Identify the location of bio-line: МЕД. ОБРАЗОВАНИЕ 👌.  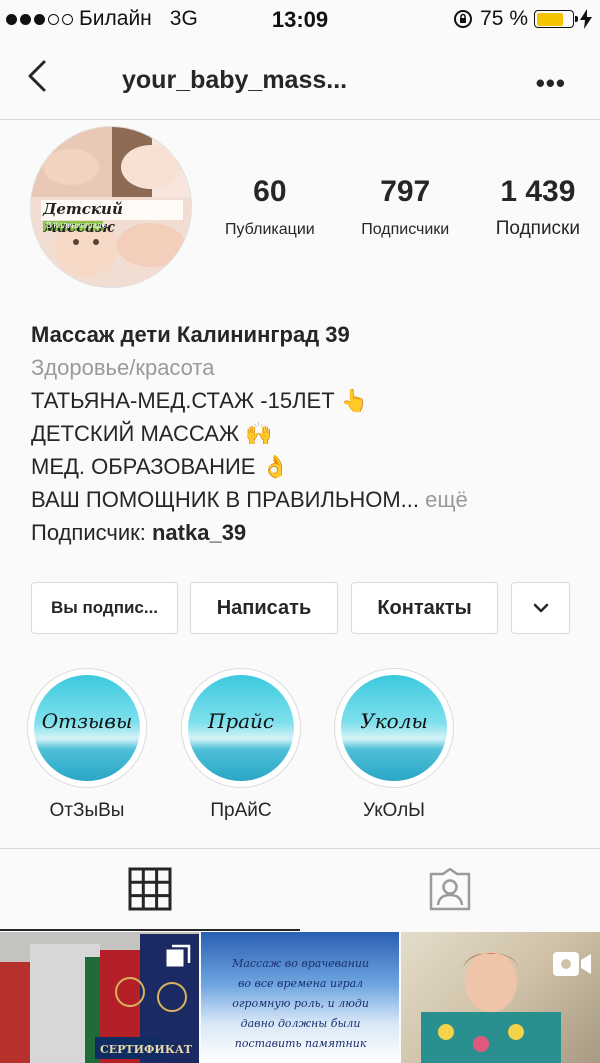
(160, 466).